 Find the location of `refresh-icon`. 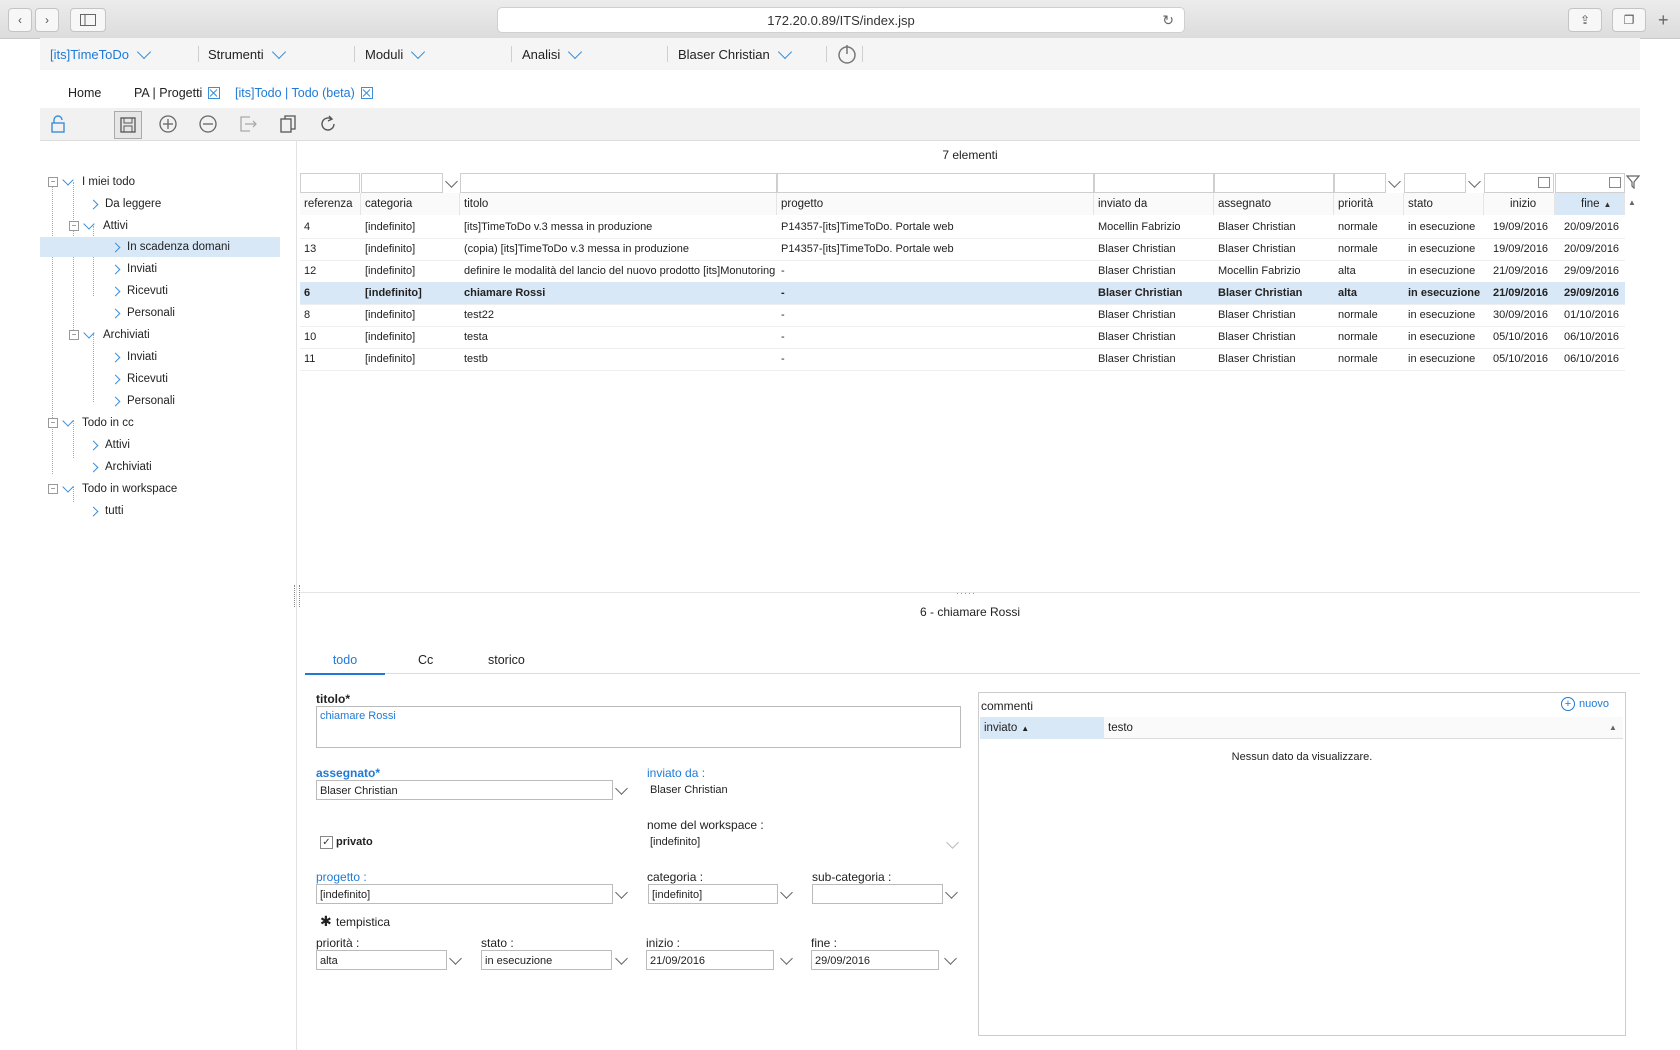

refresh-icon is located at coordinates (328, 124).